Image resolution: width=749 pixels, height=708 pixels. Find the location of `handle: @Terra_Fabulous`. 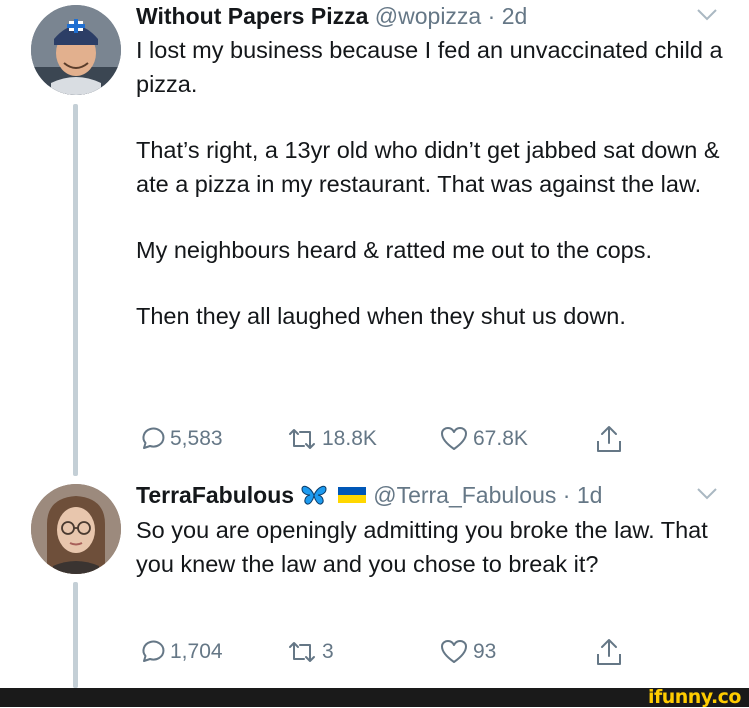

handle: @Terra_Fabulous is located at coordinates (464, 495).